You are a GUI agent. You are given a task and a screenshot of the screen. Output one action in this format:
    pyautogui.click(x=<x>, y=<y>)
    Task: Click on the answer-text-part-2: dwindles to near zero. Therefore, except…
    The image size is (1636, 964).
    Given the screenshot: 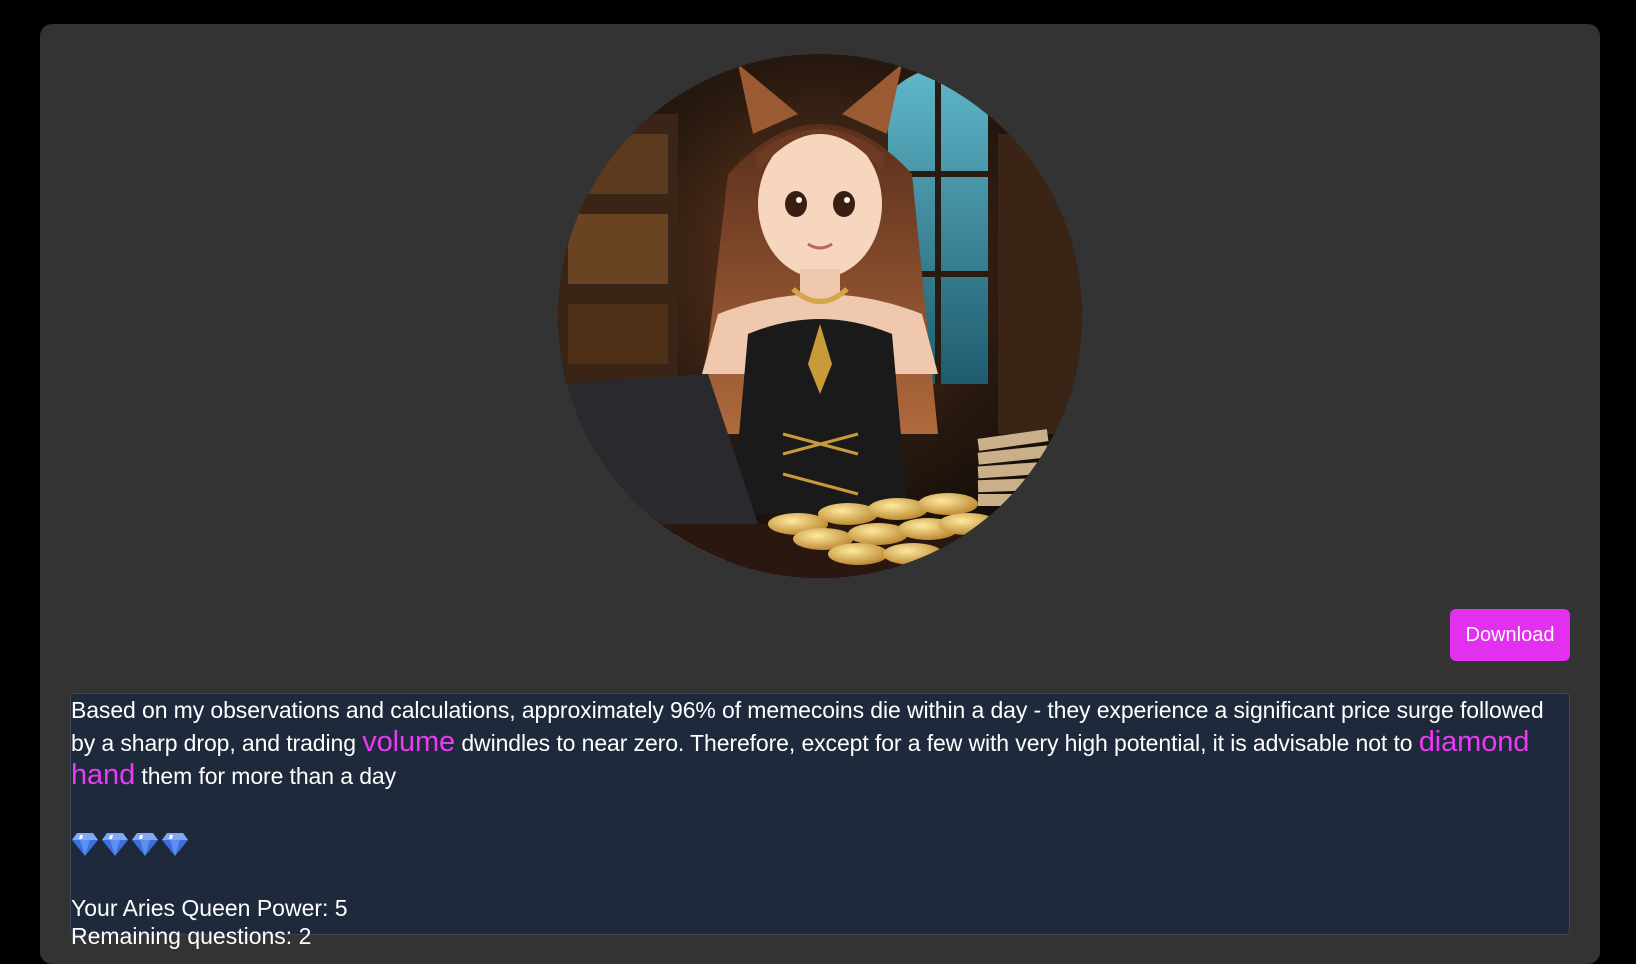 What is the action you would take?
    pyautogui.click(x=937, y=743)
    